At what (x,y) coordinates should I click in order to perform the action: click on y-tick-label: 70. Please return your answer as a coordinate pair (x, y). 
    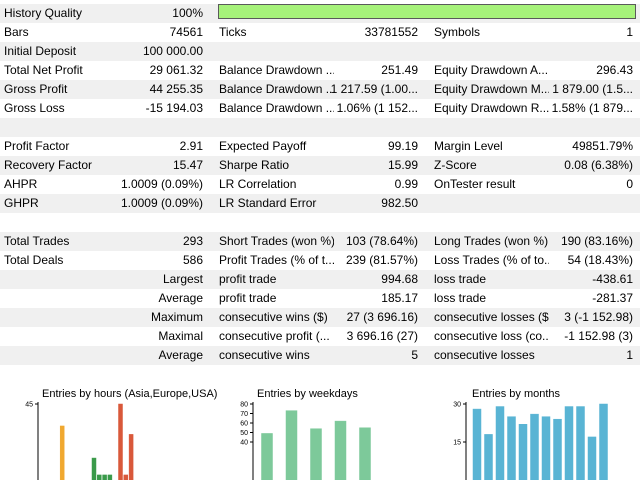
    Looking at the image, I should click on (244, 414).